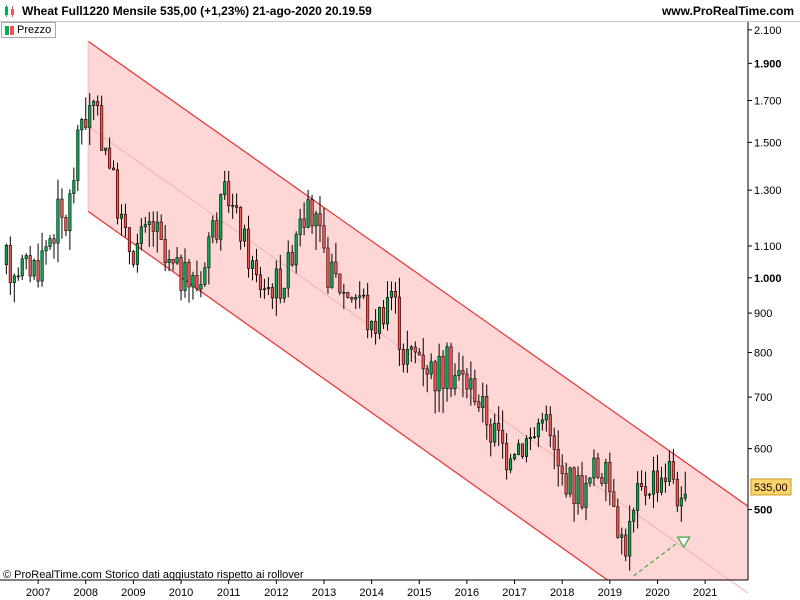 Image resolution: width=800 pixels, height=600 pixels. What do you see at coordinates (133, 593) in the screenshot?
I see `x-tick-label: 2009` at bounding box center [133, 593].